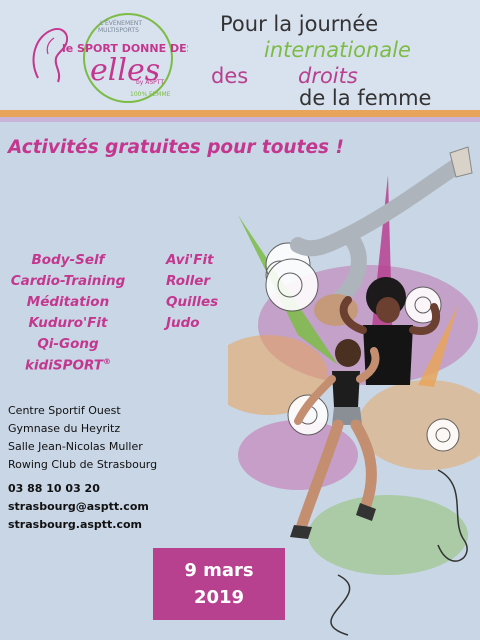 This screenshot has width=480, height=640. What do you see at coordinates (75, 446) in the screenshot?
I see `venue-item: Salle Jean-Nicolas Muller` at bounding box center [75, 446].